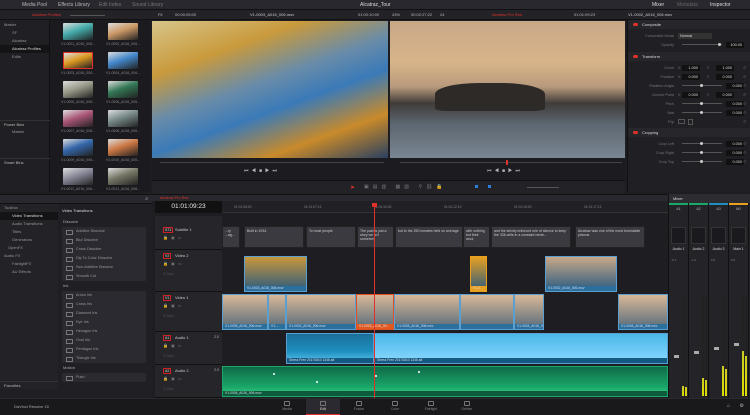  I want to click on effects-tree-item: Audio Transitions, so click(29, 224).